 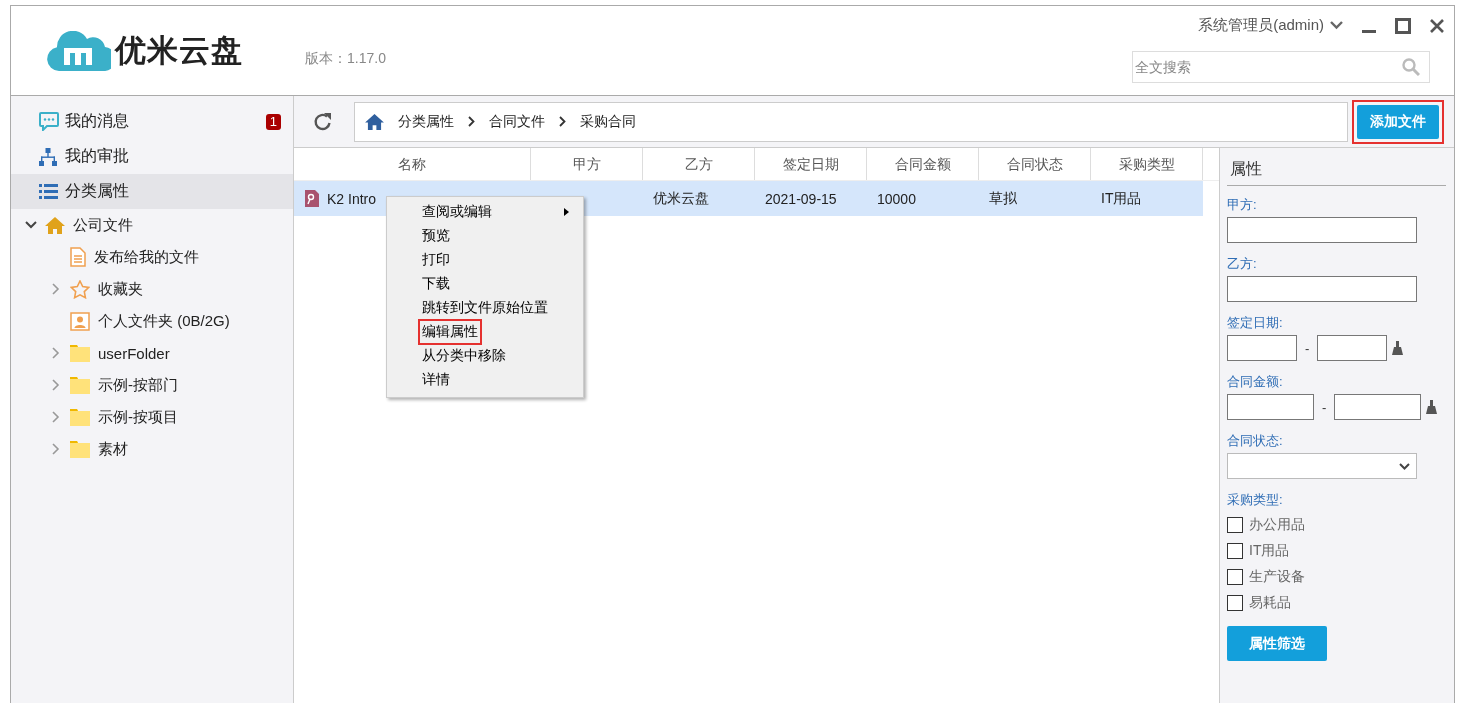 What do you see at coordinates (179, 50) in the screenshot?
I see `logo-text: 优米云盘` at bounding box center [179, 50].